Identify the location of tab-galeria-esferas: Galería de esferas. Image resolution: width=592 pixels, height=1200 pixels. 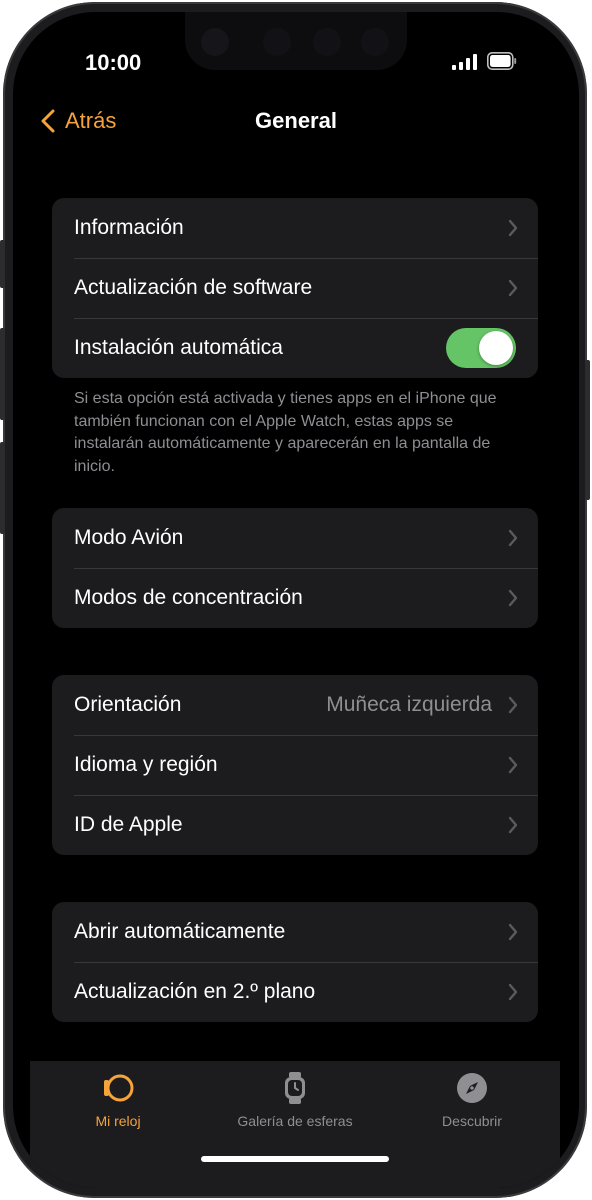
(295, 1101).